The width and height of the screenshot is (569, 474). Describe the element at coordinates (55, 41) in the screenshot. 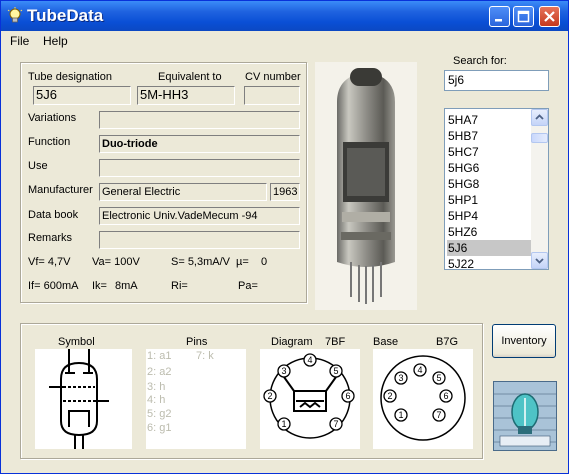

I see `menu-help: Help` at that location.